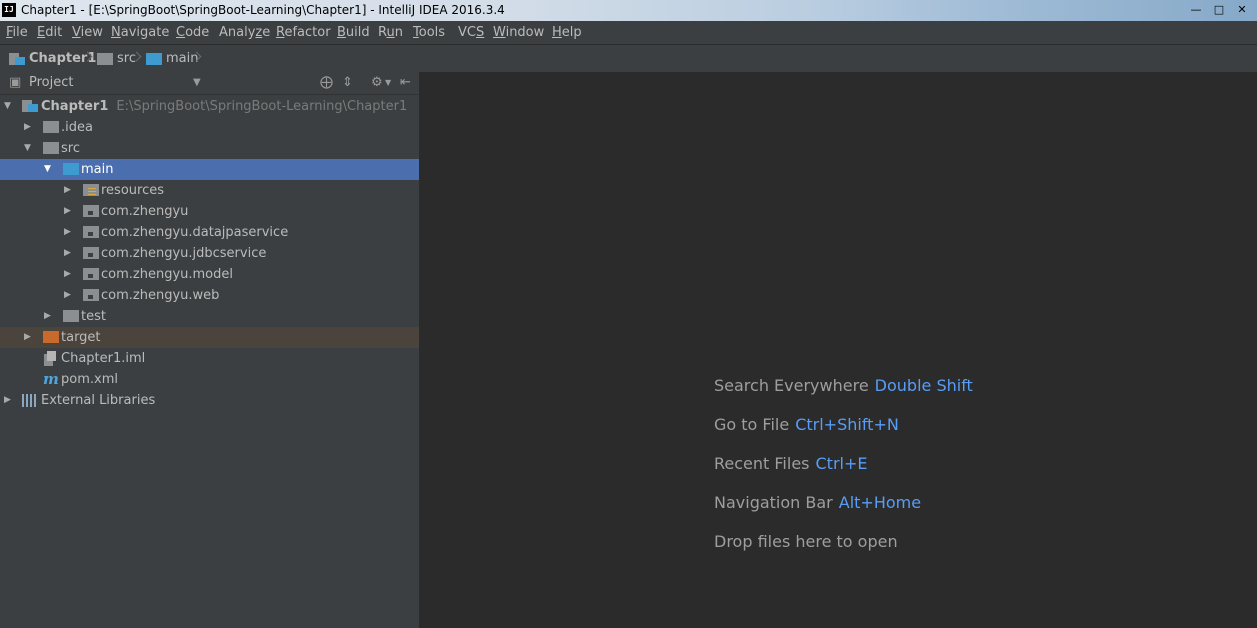  I want to click on hint-recent-files: Recent Files Ctrl+E, so click(790, 464).